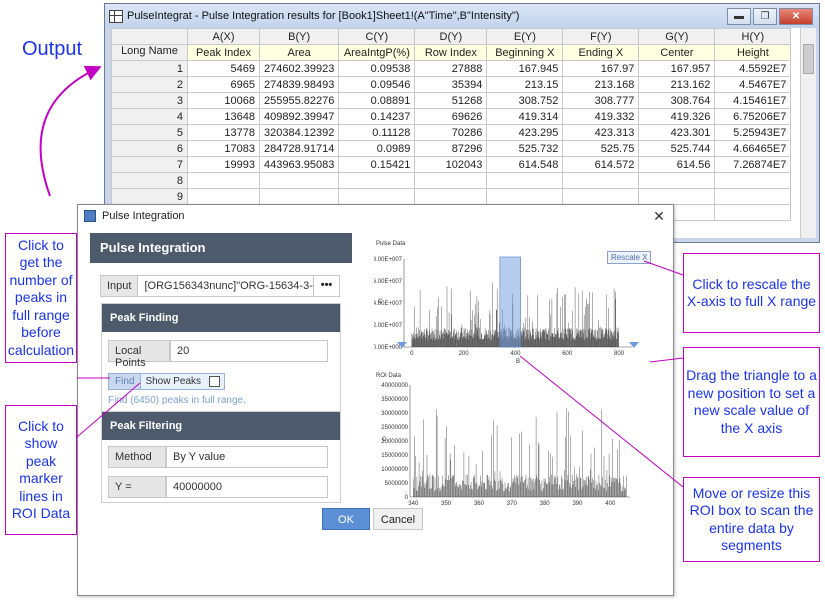 The height and width of the screenshot is (605, 825). I want to click on table-cell: 51268, so click(451, 100).